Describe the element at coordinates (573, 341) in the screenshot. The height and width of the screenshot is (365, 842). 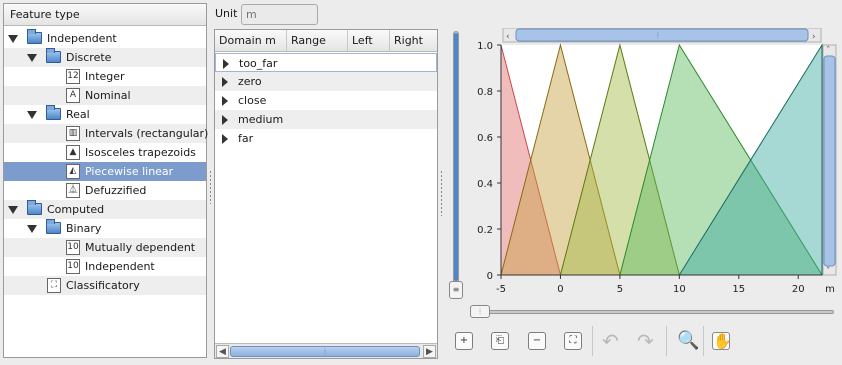
I see `fit-button: ⛶` at that location.